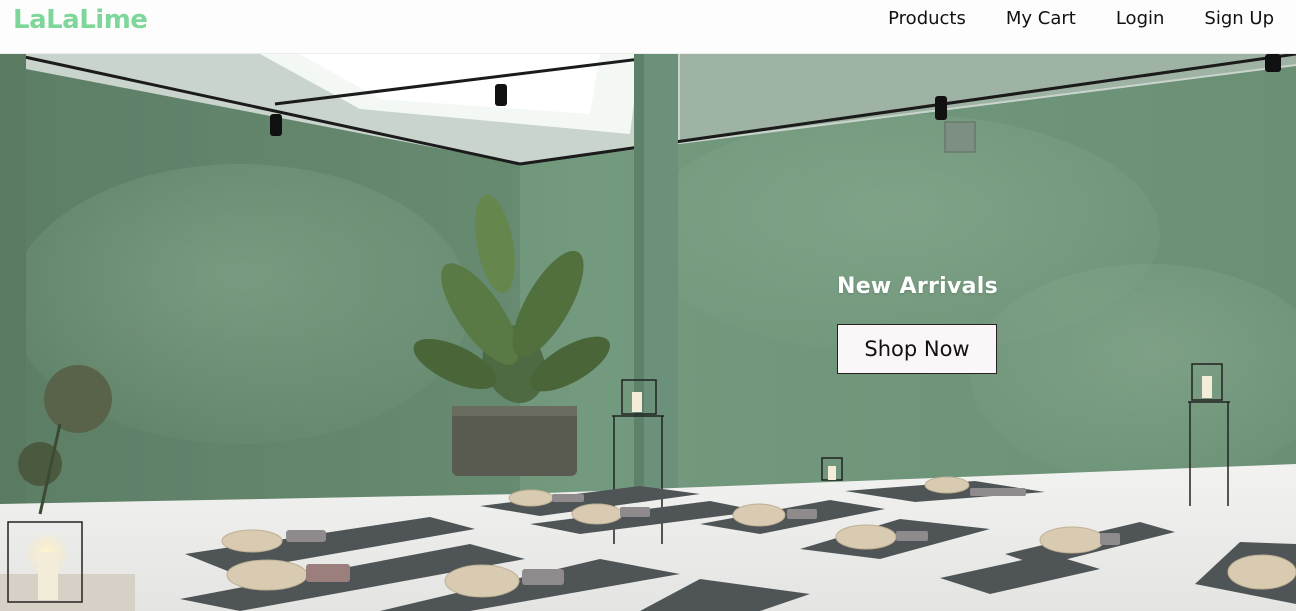 The height and width of the screenshot is (611, 1296). What do you see at coordinates (1041, 19) in the screenshot?
I see `nav-link-my-cart: My Cart` at bounding box center [1041, 19].